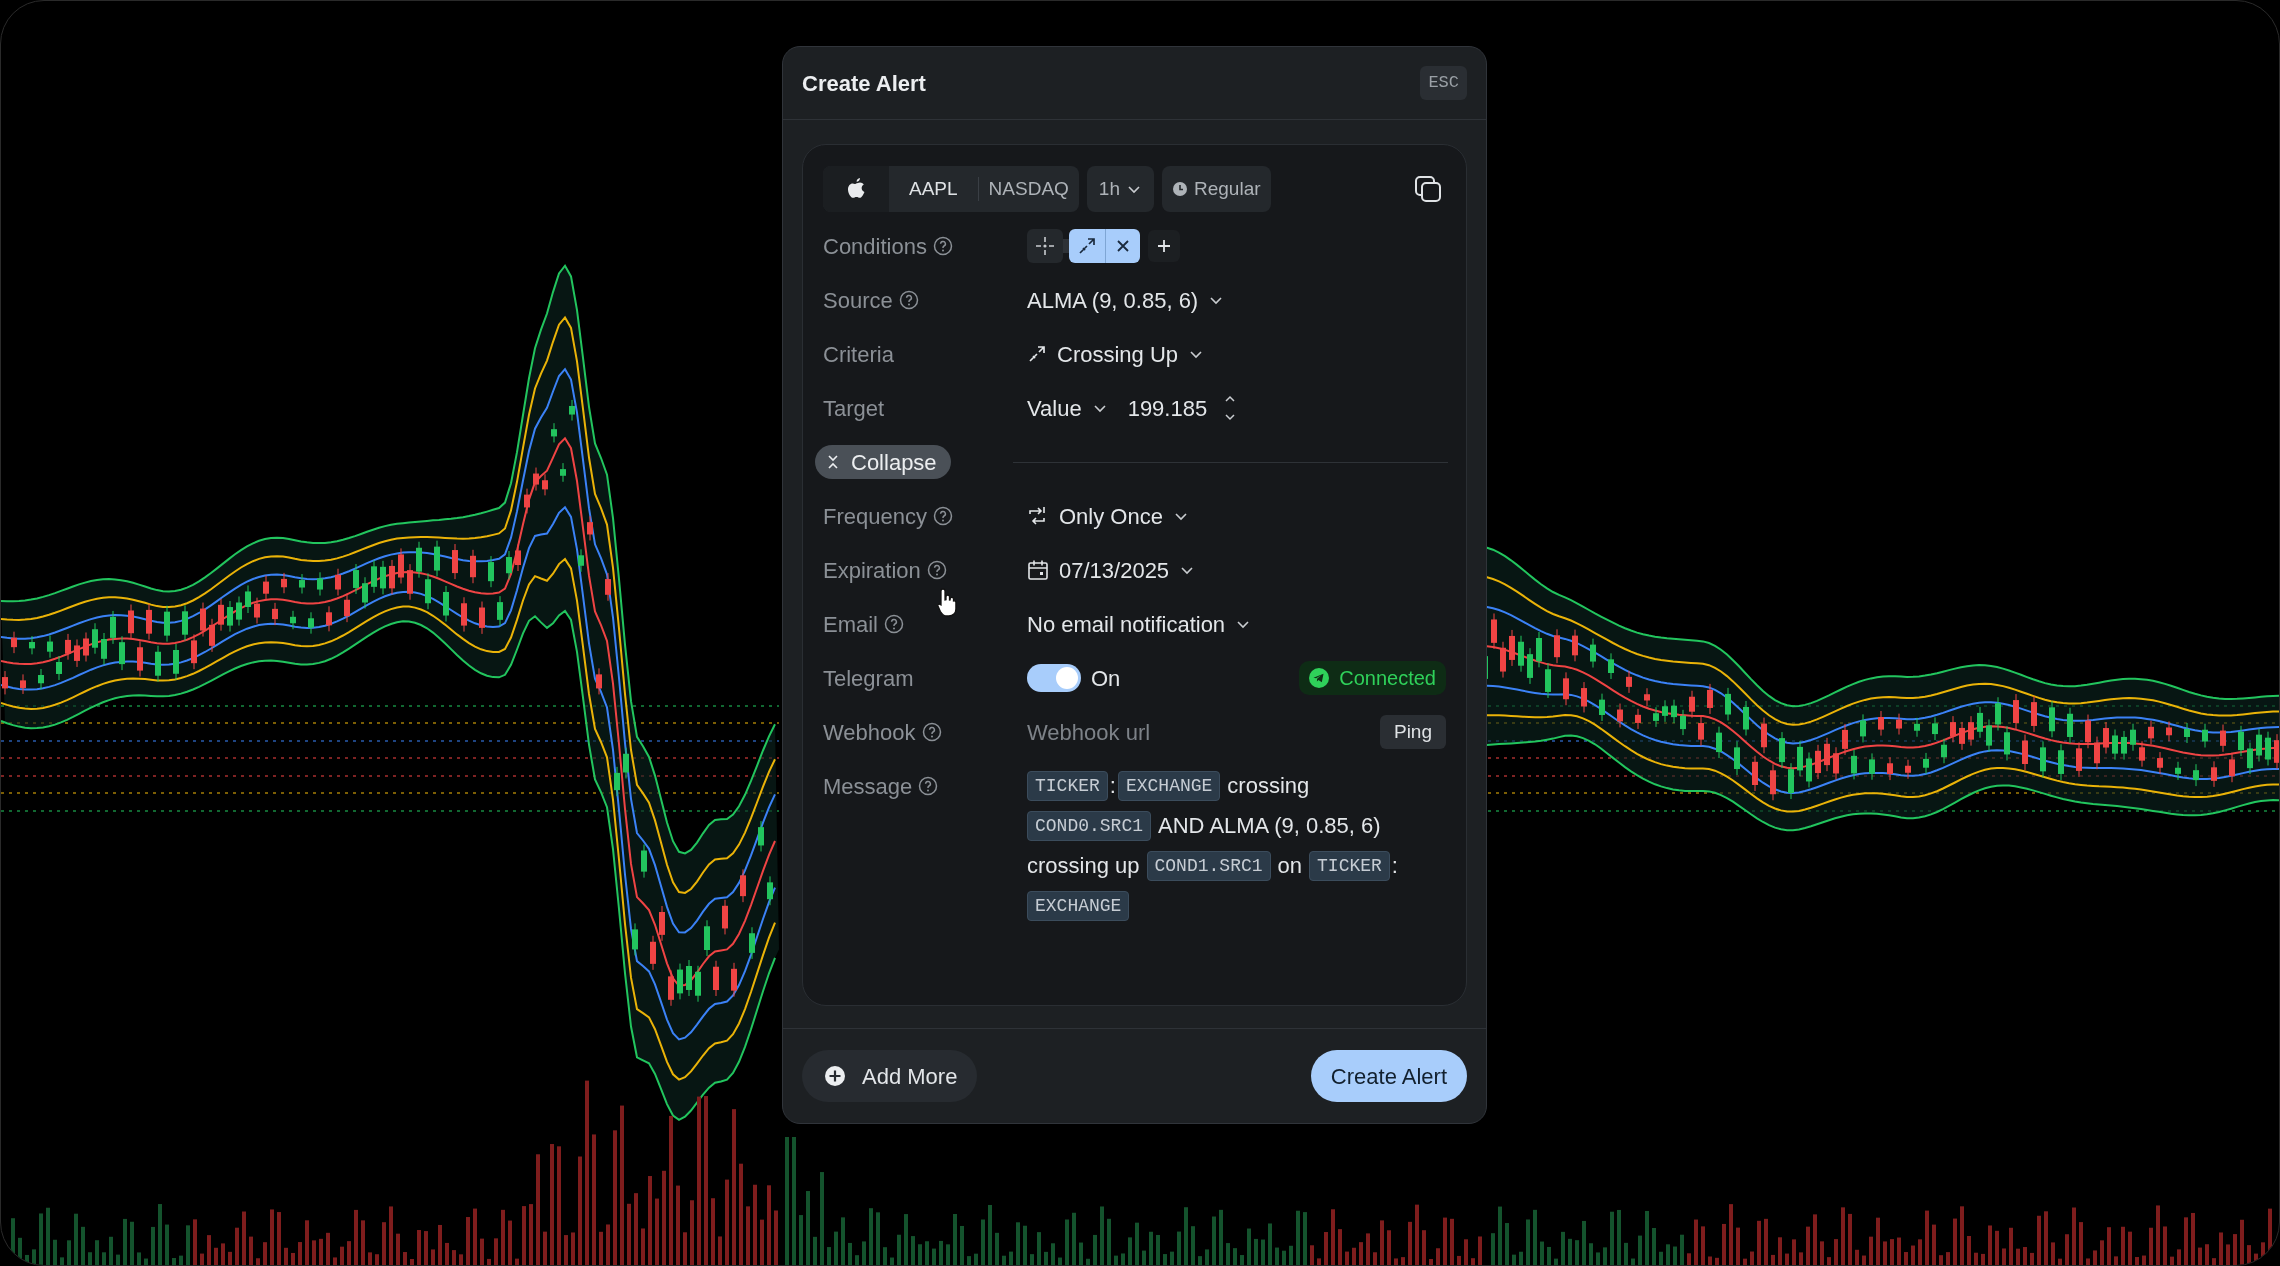 This screenshot has height=1266, width=2280. Describe the element at coordinates (1290, 866) in the screenshot. I see `message-text: on` at that location.